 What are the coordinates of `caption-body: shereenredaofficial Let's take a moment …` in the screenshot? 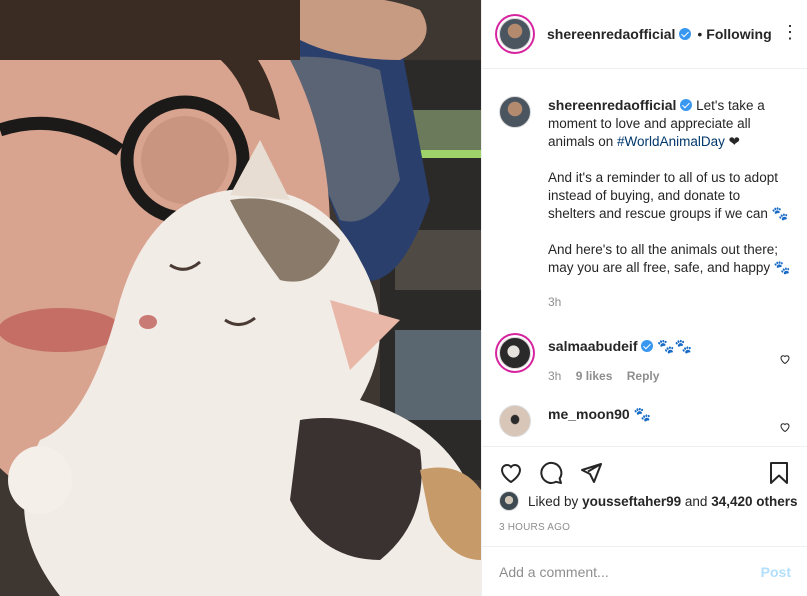 It's located at (669, 203).